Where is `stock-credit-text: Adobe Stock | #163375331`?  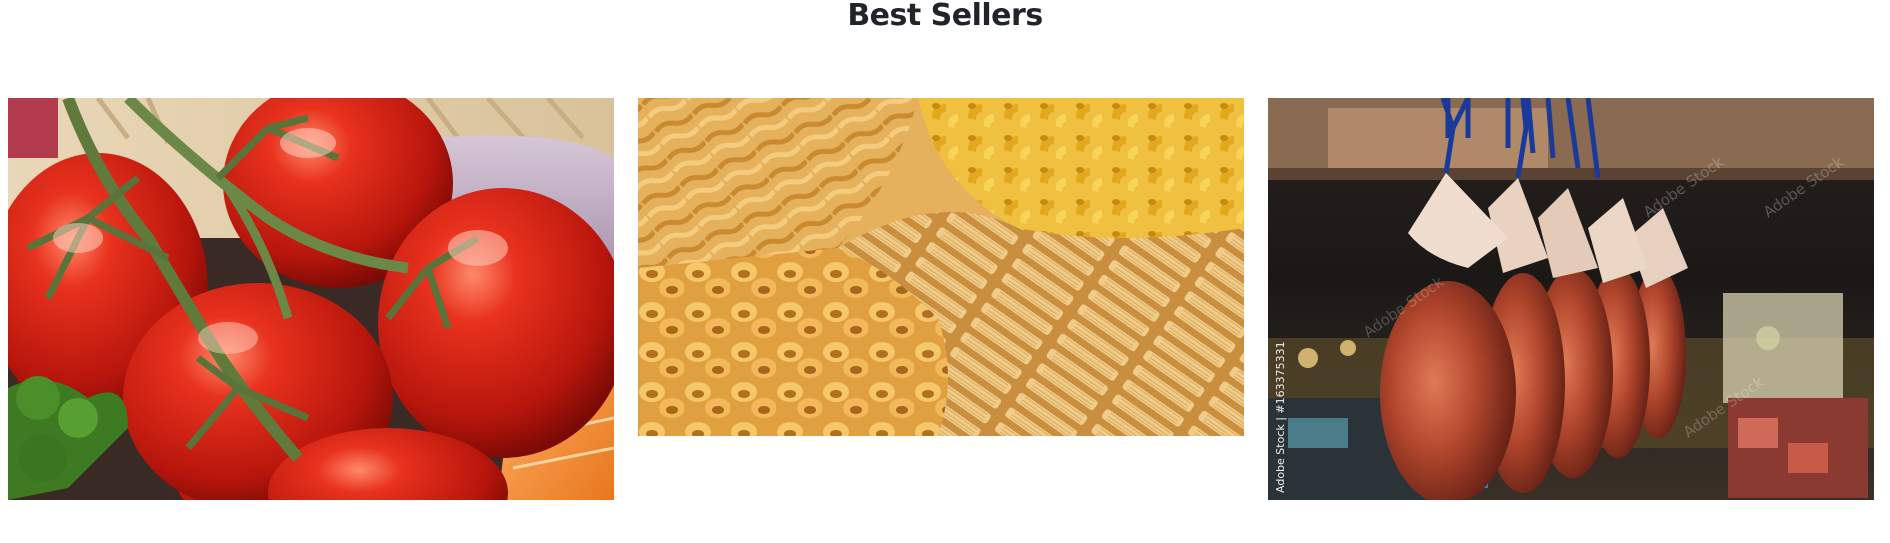
stock-credit-text: Adobe Stock | #163375331 is located at coordinates (1280, 417).